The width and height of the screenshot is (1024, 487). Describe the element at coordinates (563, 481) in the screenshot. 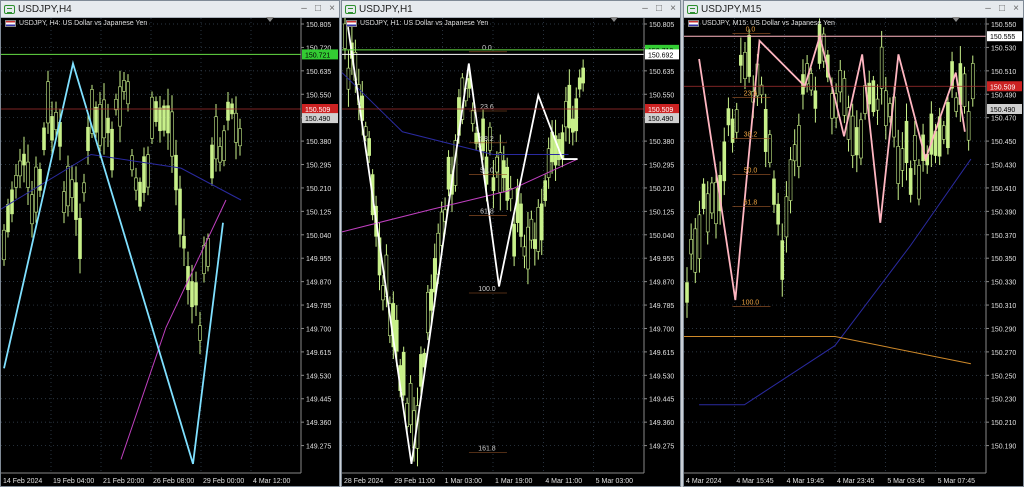

I see `time-tick-label: 4 Mar 11:00` at that location.